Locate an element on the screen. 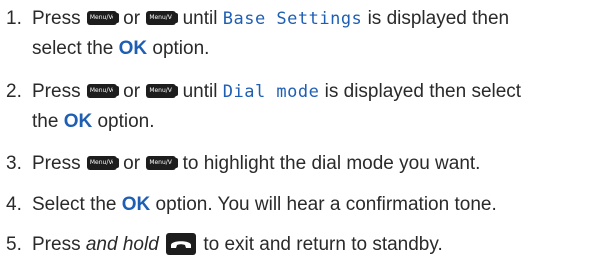 This screenshot has height=262, width=589. emphasis-text: and hold is located at coordinates (122, 244).